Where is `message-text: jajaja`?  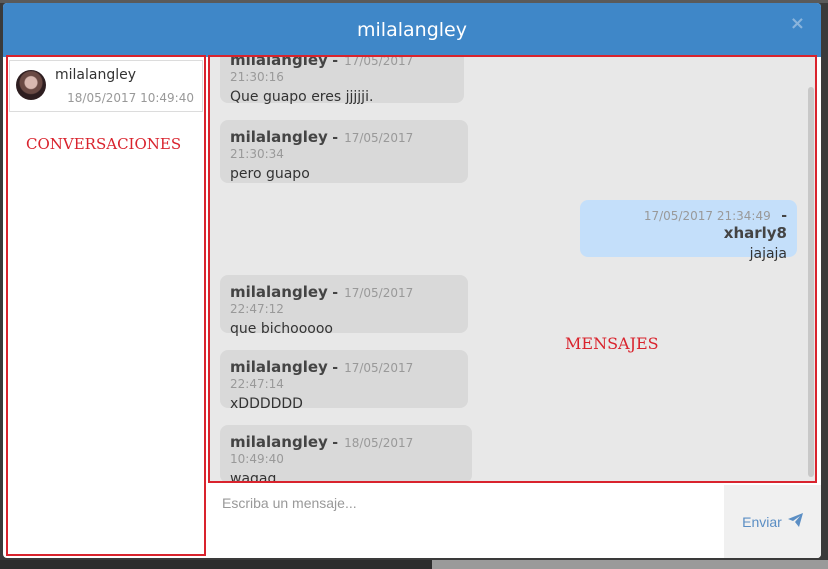
message-text: jajaja is located at coordinates (768, 254).